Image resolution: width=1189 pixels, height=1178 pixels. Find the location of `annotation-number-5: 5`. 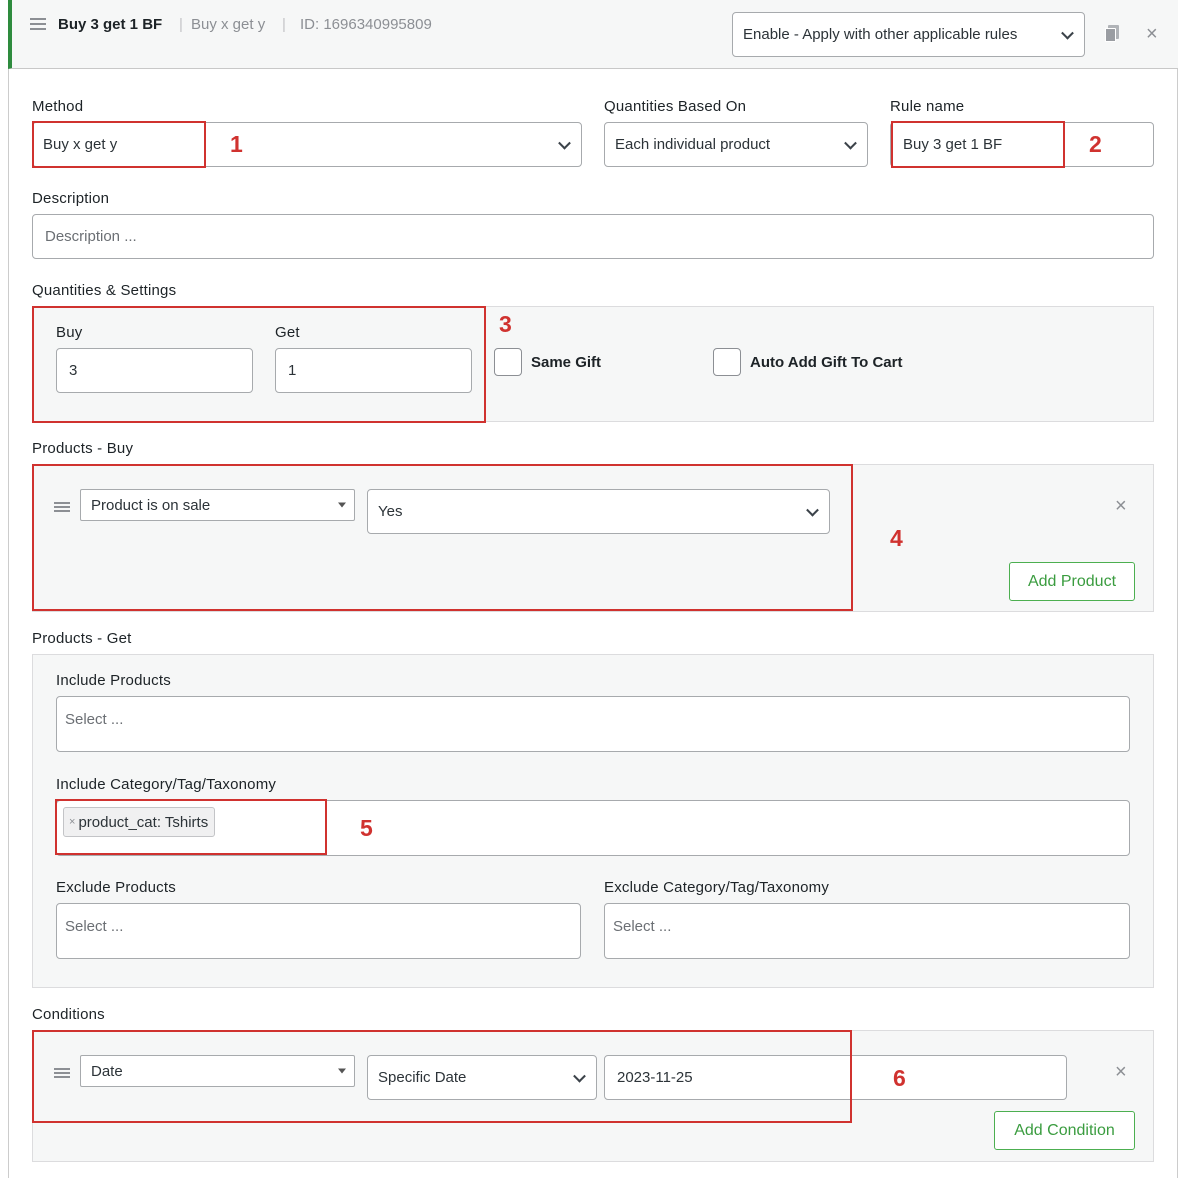

annotation-number-5: 5 is located at coordinates (366, 828).